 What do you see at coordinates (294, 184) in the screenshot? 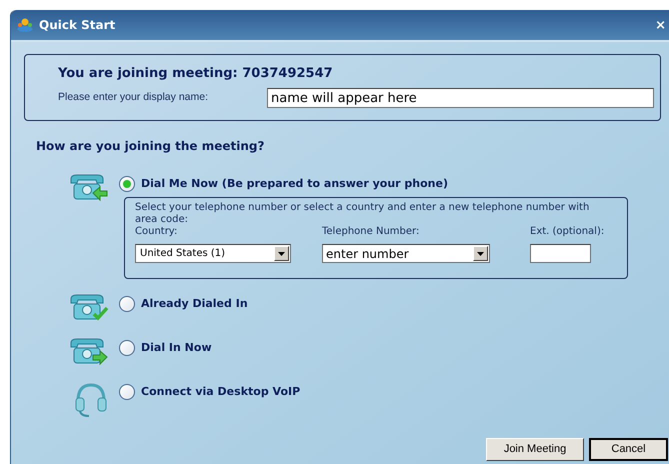
I see `option-label: Dial Me Now (Be prepared to answer your phone)` at bounding box center [294, 184].